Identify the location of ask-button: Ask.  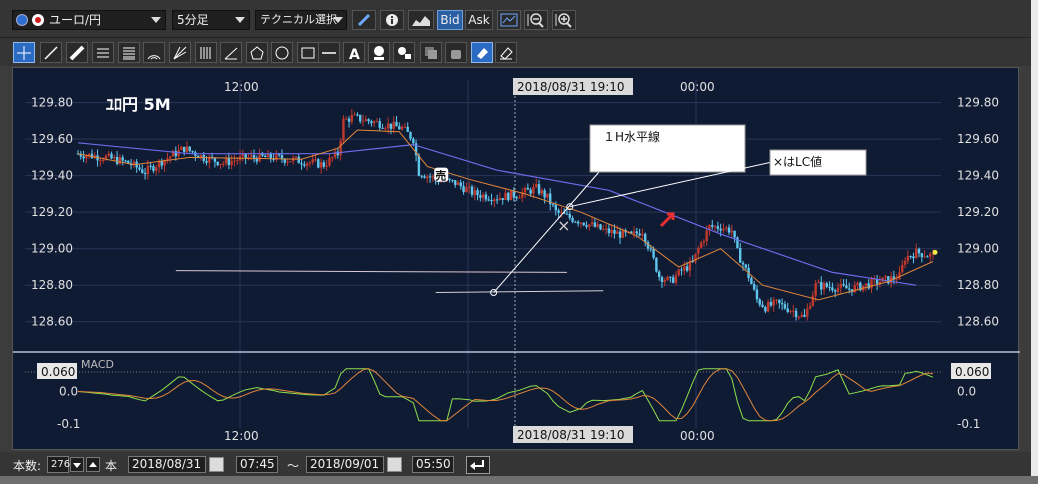
(479, 20).